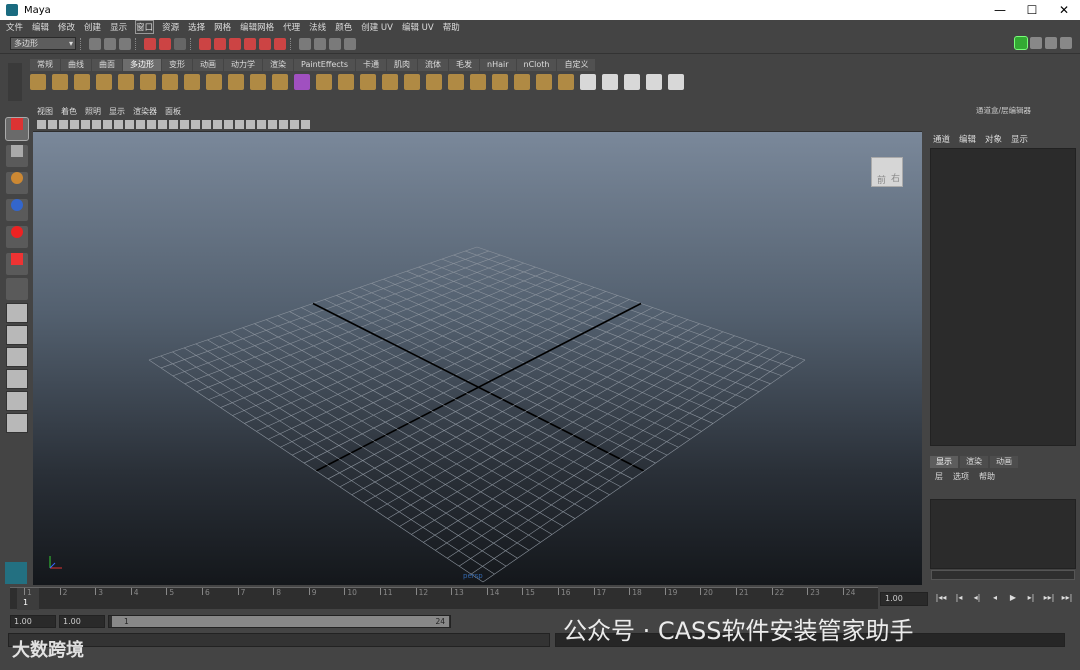 The image size is (1080, 670). What do you see at coordinates (220, 43) in the screenshot?
I see `snap-curve-icon` at bounding box center [220, 43].